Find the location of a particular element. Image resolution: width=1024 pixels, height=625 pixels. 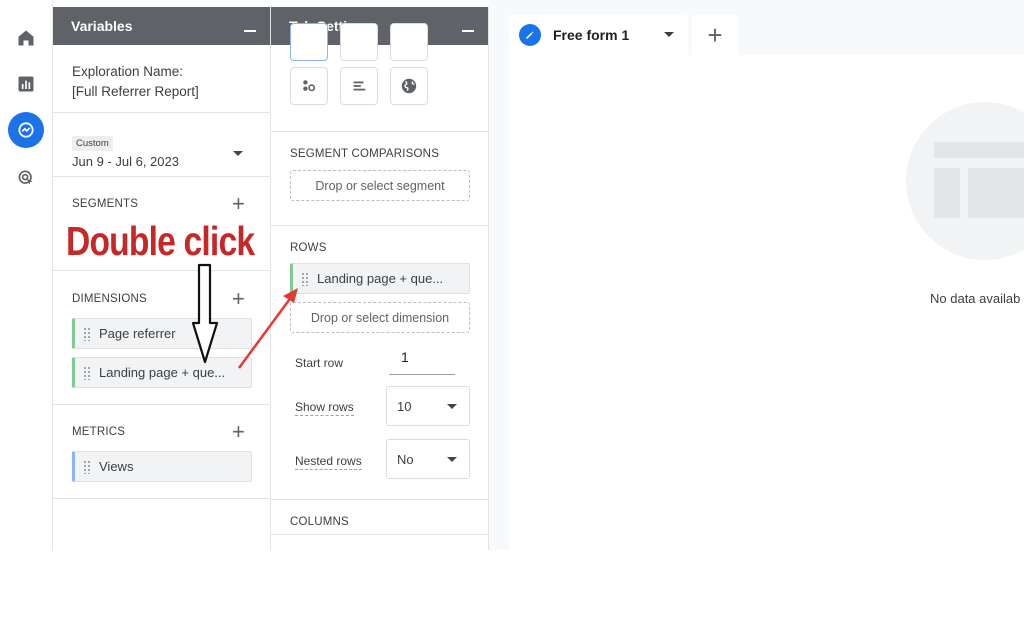

reports-icon is located at coordinates (26, 84).